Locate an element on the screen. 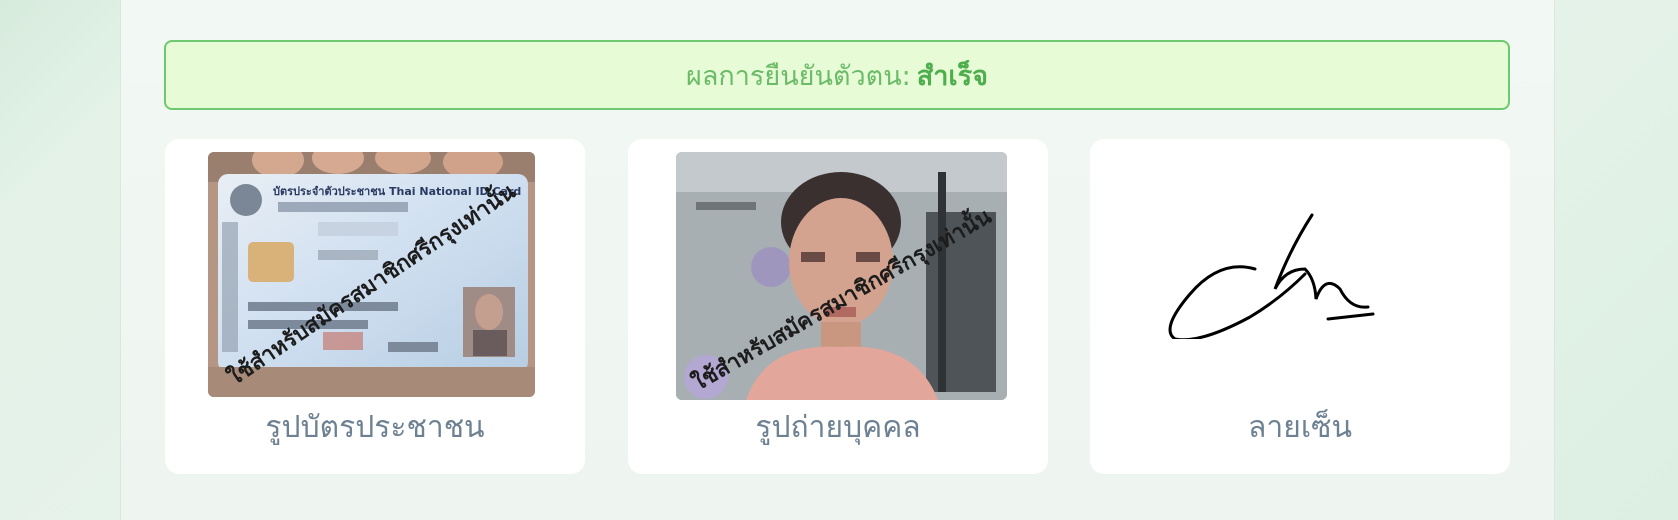 This screenshot has height=520, width=1678. verification-status: สำเร็จ is located at coordinates (952, 76).